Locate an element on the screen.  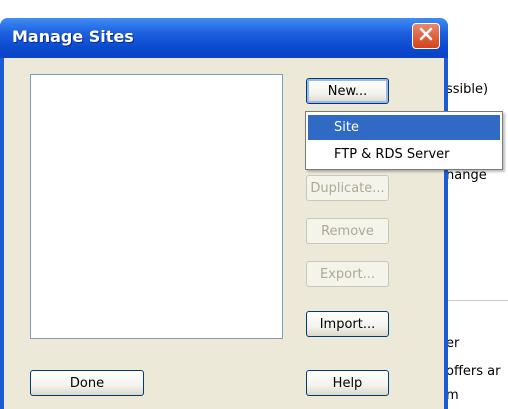
new-site-menu: Site FTP & RDS Server is located at coordinates (404, 140).